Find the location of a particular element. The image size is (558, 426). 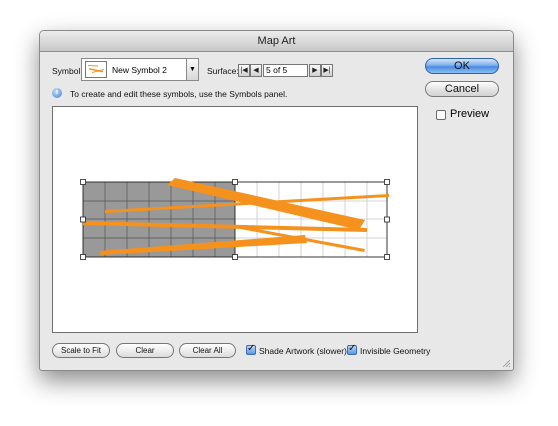

info-icon: i is located at coordinates (57, 93).